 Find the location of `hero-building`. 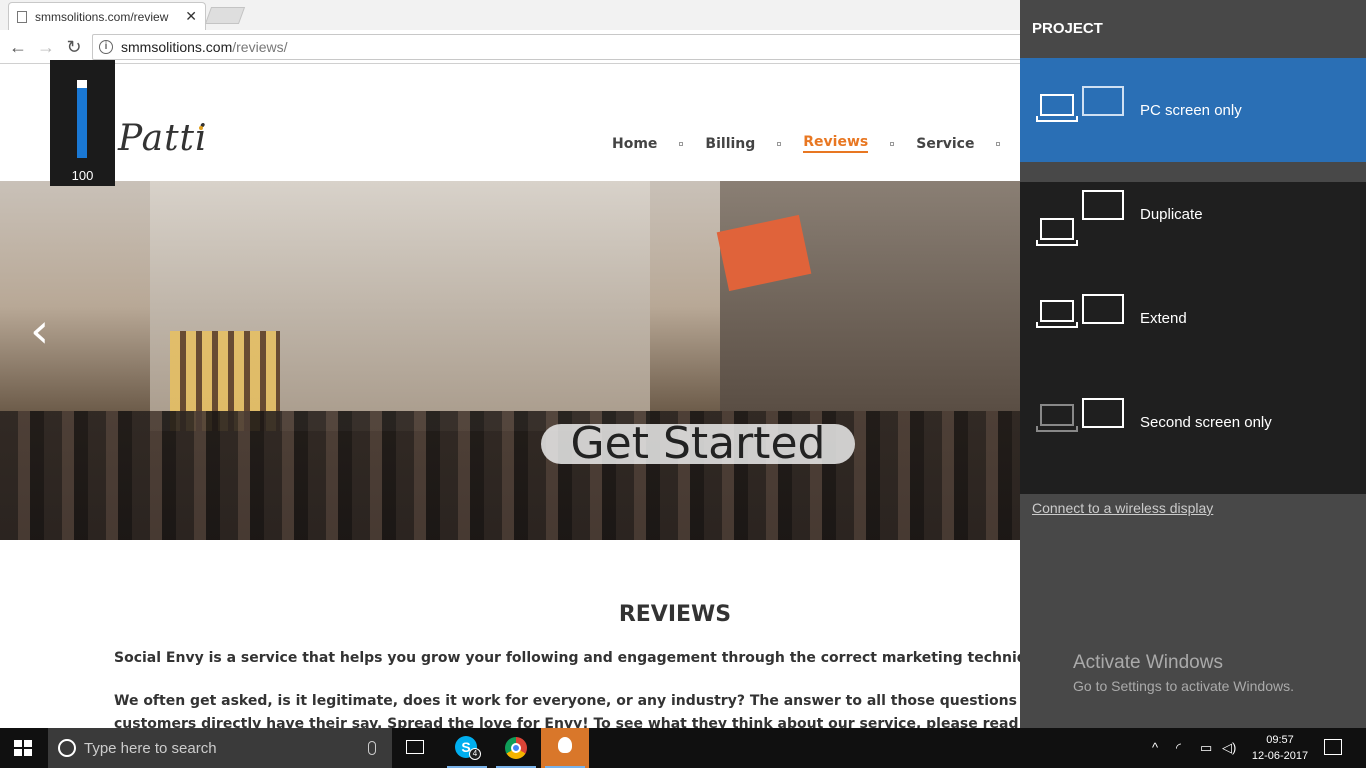

hero-building is located at coordinates (870, 296).